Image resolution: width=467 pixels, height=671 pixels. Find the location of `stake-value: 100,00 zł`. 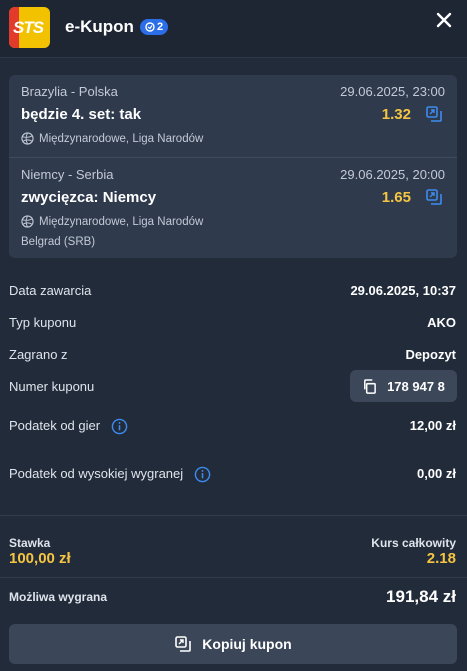

stake-value: 100,00 zł is located at coordinates (40, 558).